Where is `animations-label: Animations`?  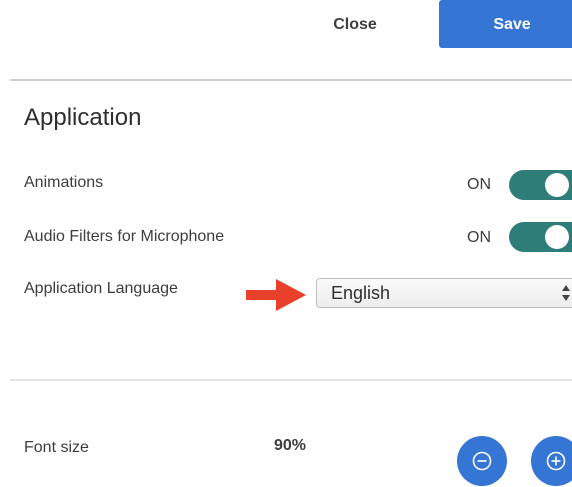 animations-label: Animations is located at coordinates (64, 182).